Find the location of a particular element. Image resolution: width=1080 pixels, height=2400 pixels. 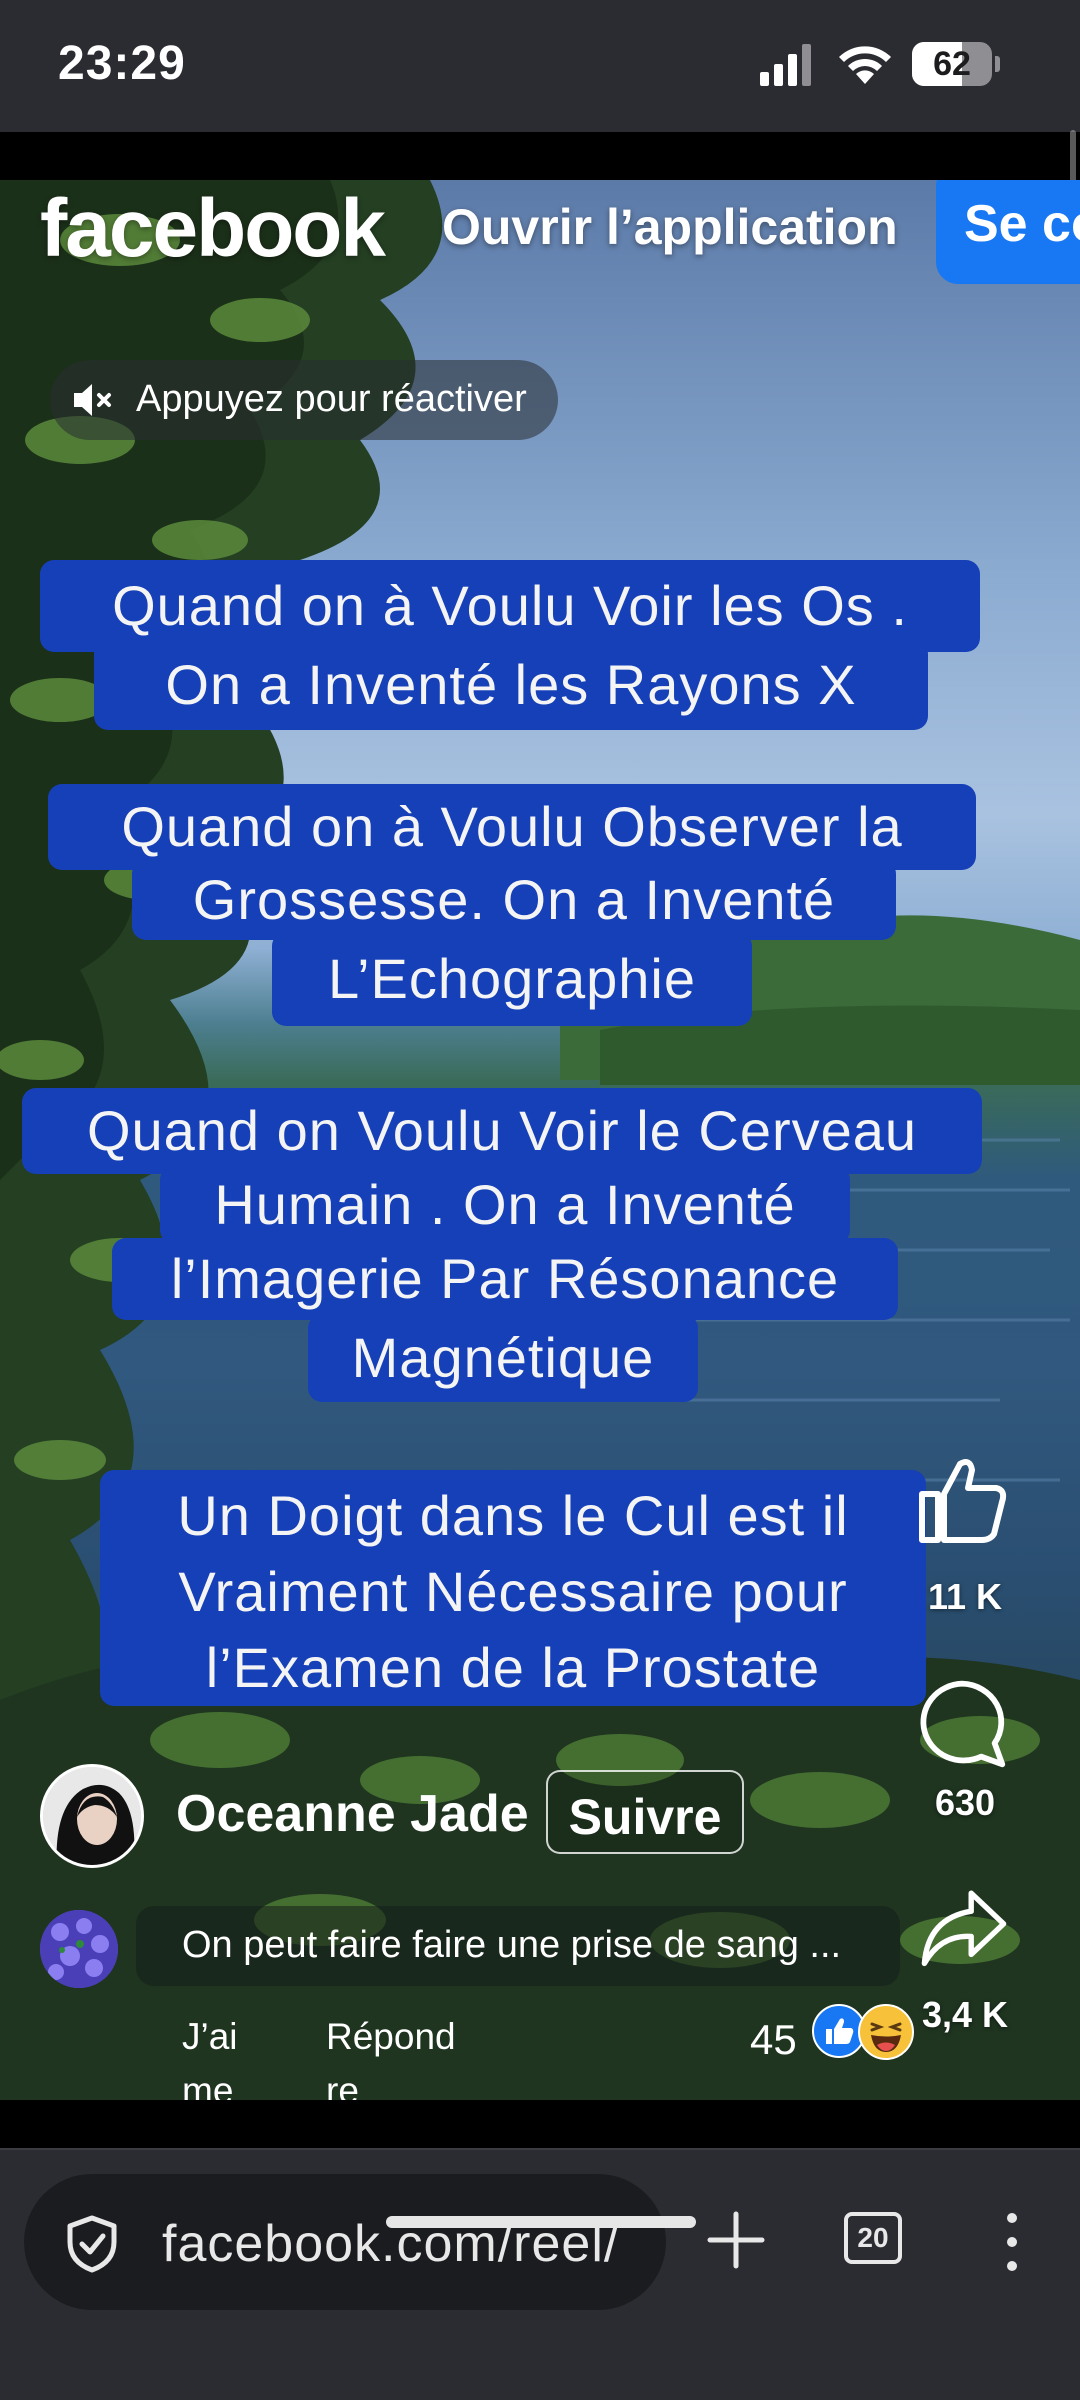

status-bar: 23:29 62 is located at coordinates (540, 66).